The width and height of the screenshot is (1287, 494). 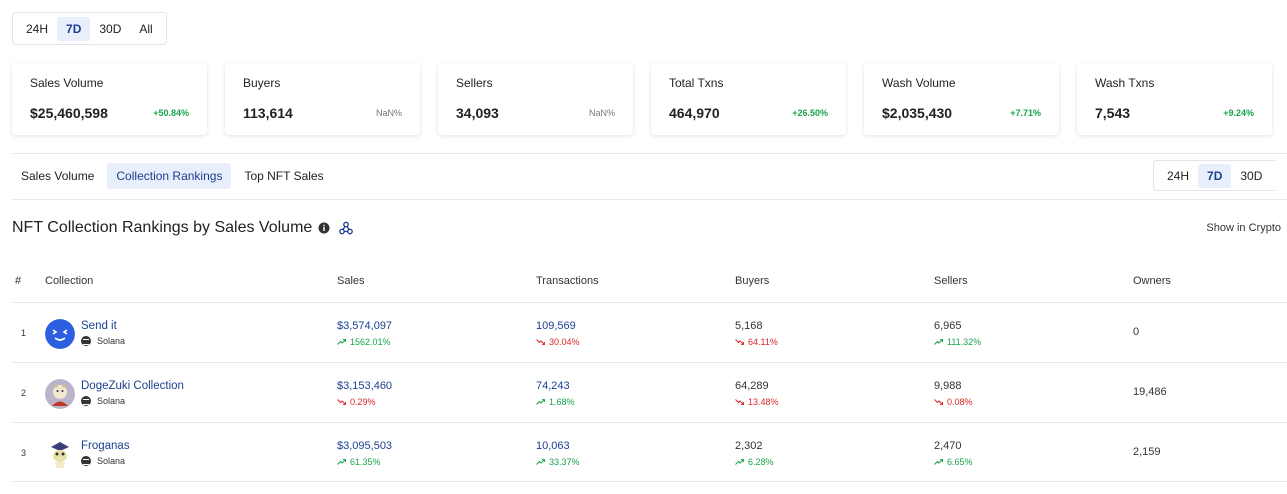 I want to click on tab-collection-rankings: Collection Rankings, so click(x=169, y=176).